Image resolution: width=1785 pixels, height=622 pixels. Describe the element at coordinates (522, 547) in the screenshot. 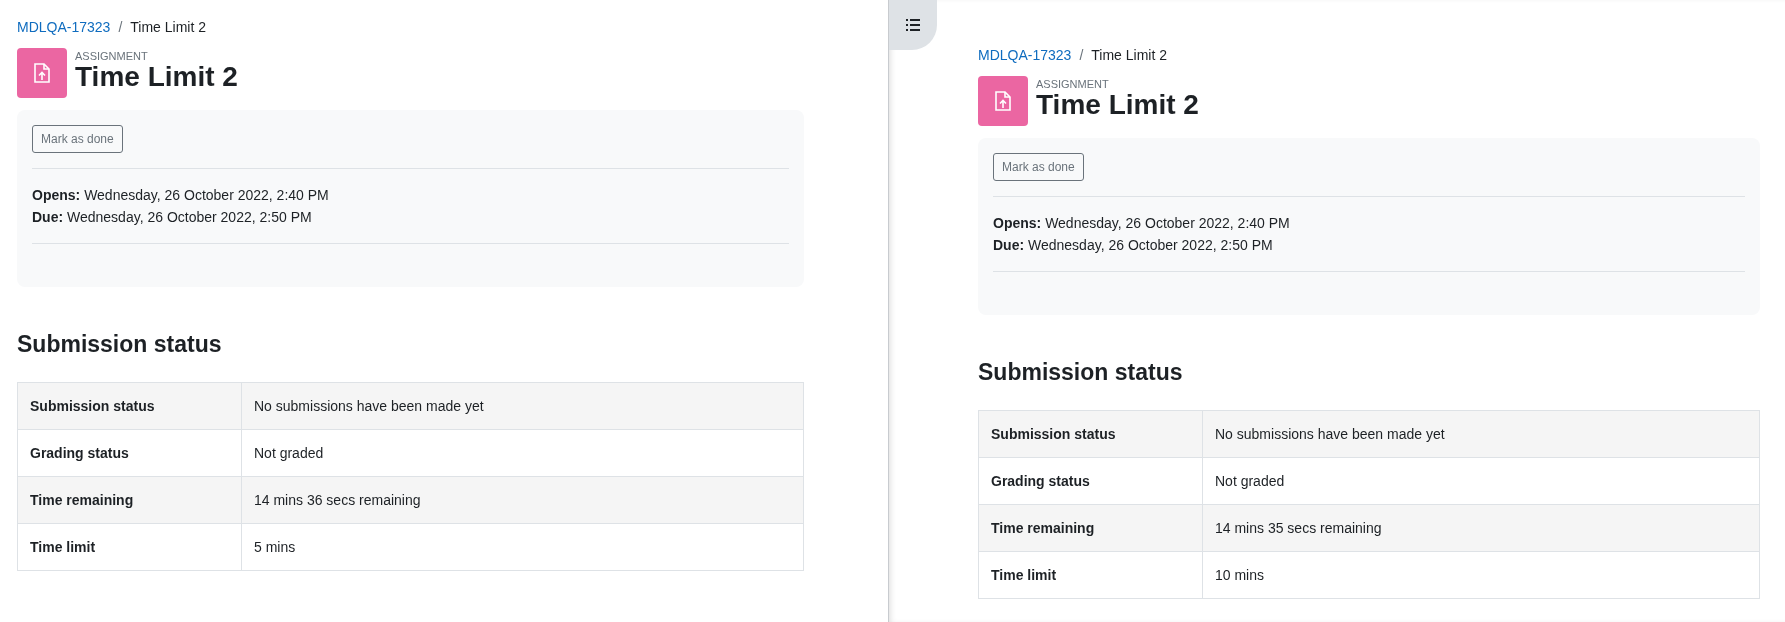

I see `table-cell: 5 mins` at that location.